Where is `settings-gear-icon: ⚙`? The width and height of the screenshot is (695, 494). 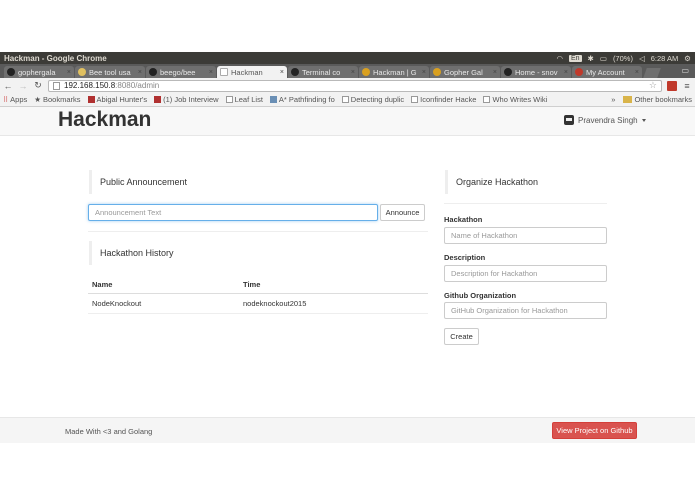 settings-gear-icon: ⚙ is located at coordinates (687, 58).